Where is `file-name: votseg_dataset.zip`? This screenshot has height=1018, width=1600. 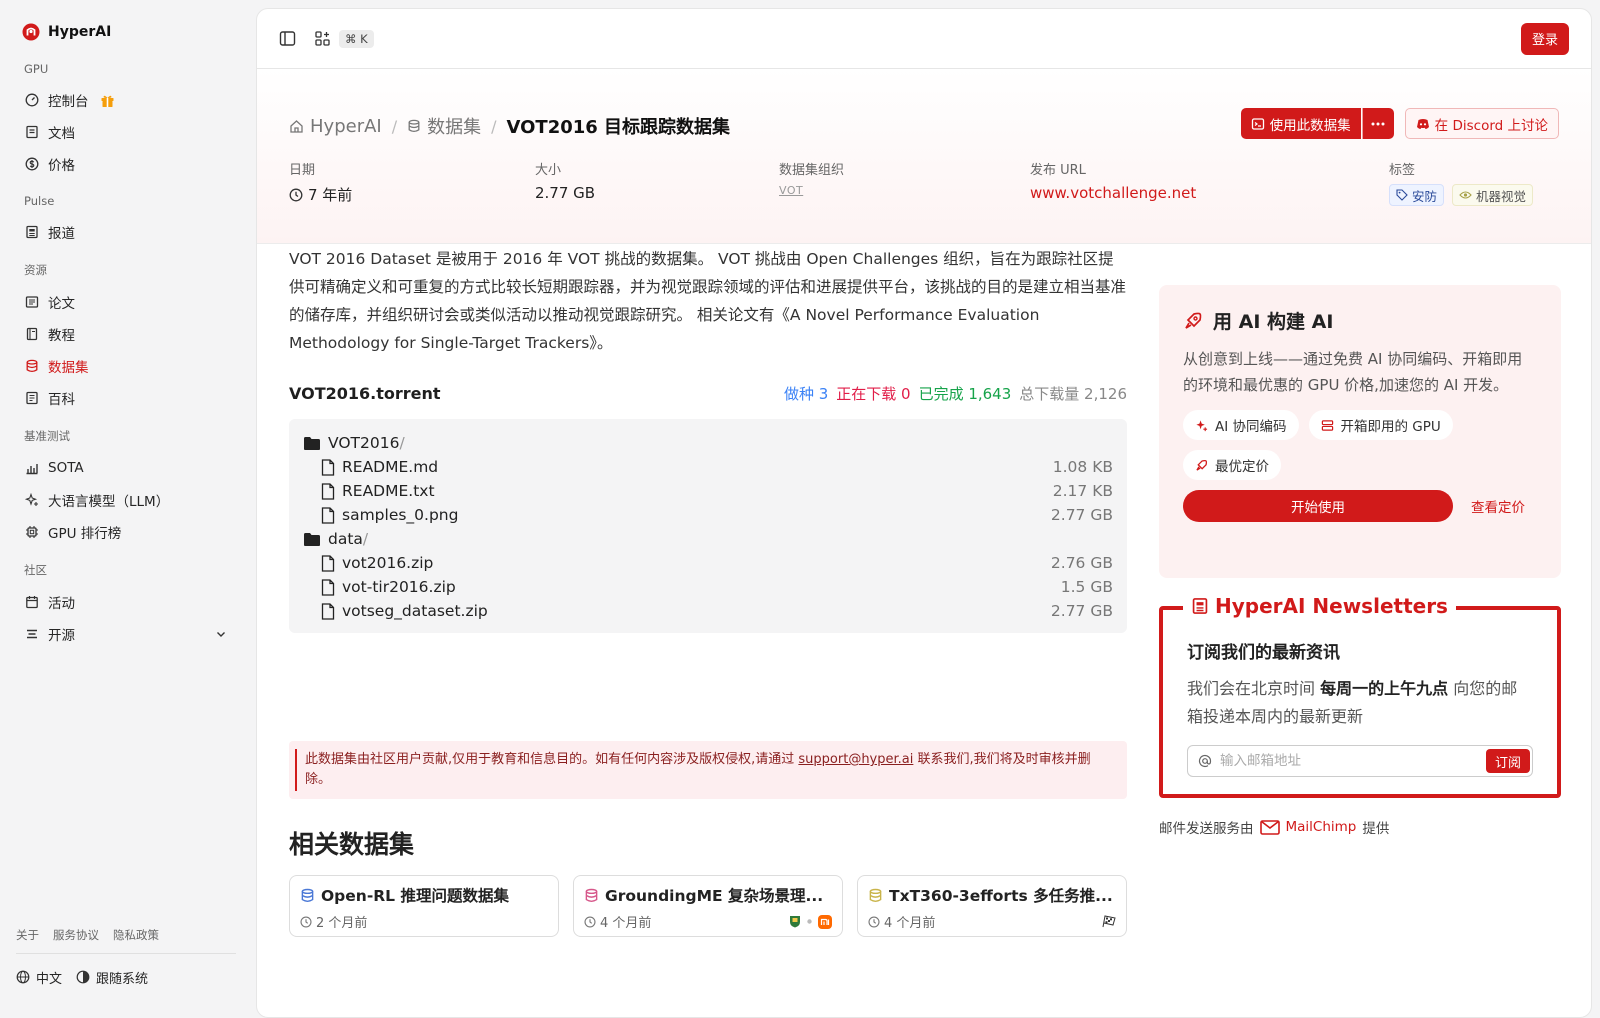 file-name: votseg_dataset.zip is located at coordinates (415, 611).